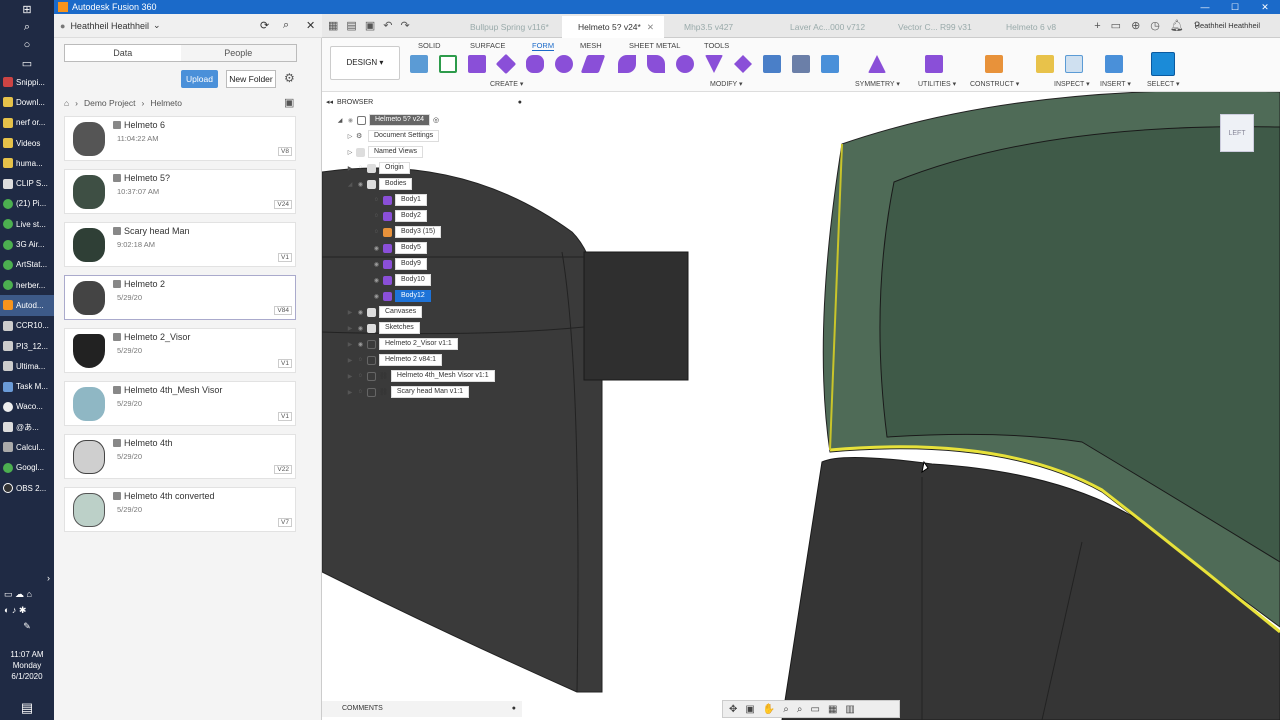  I want to click on box-icon, so click(477, 64).